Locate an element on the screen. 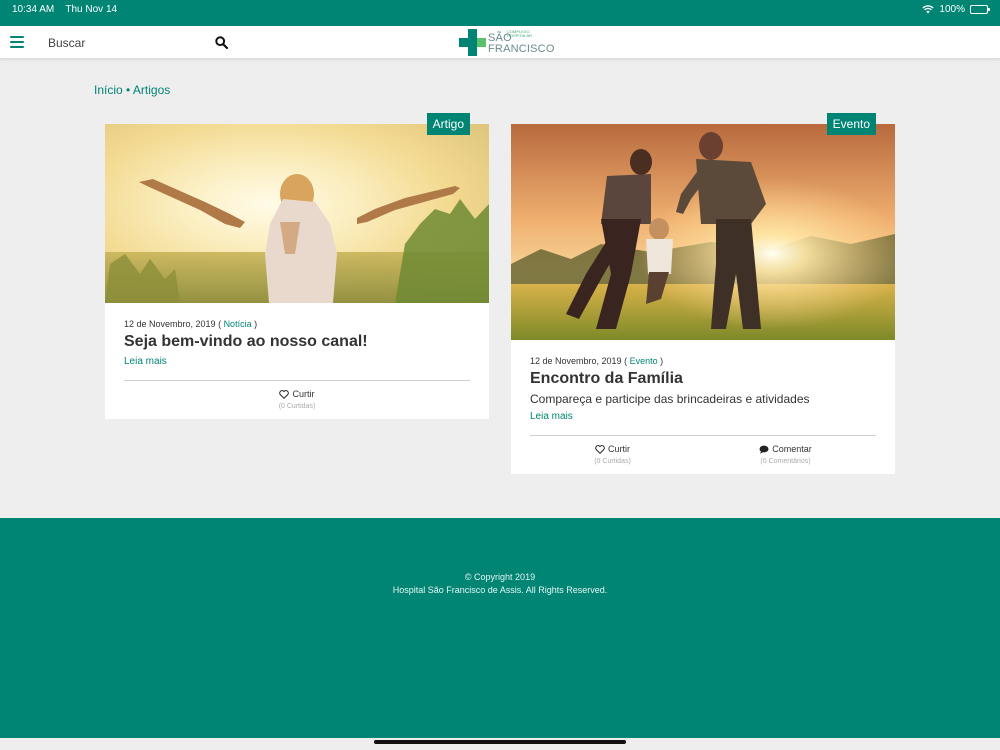  logo: SÃO FRANCISCO COMPLEXO HOSPITALAR is located at coordinates (506, 43).